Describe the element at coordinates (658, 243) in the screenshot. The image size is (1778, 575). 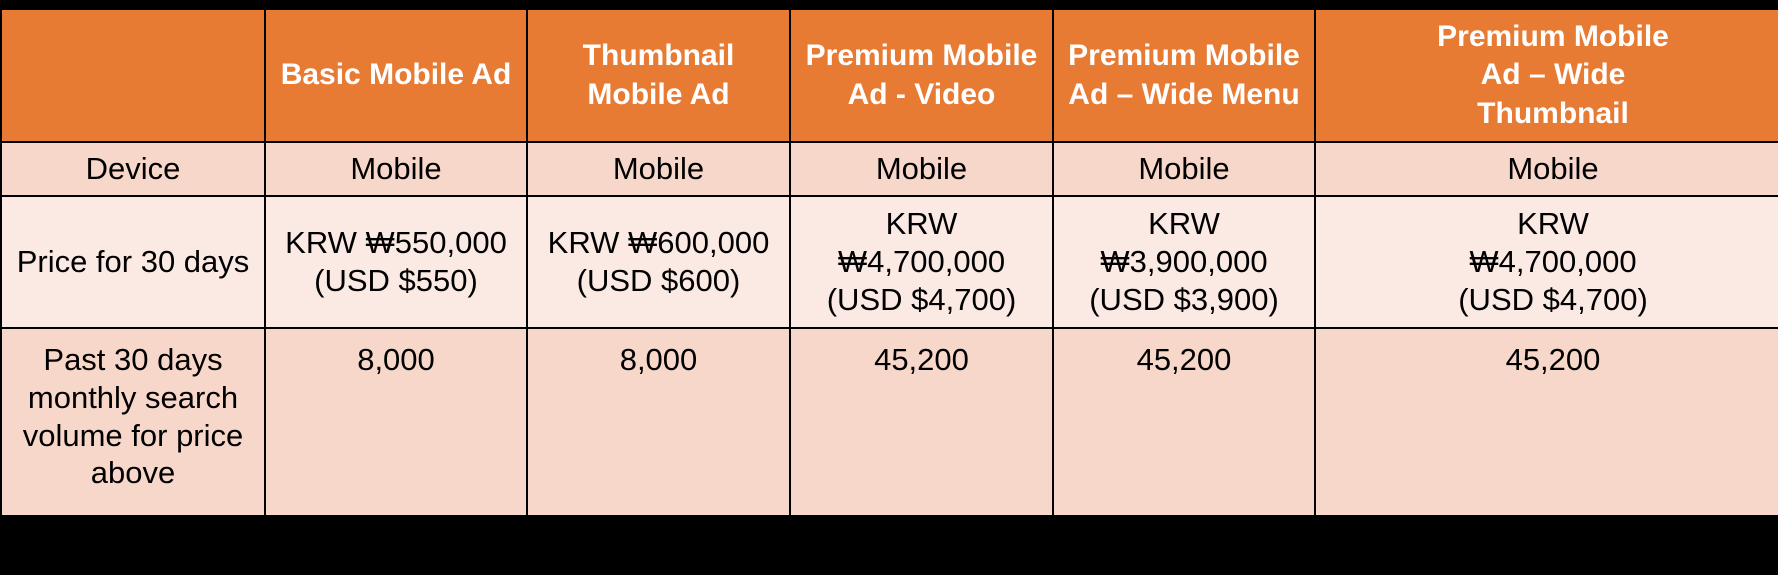
I see `price-krw-line: KRW ₩600,000` at that location.